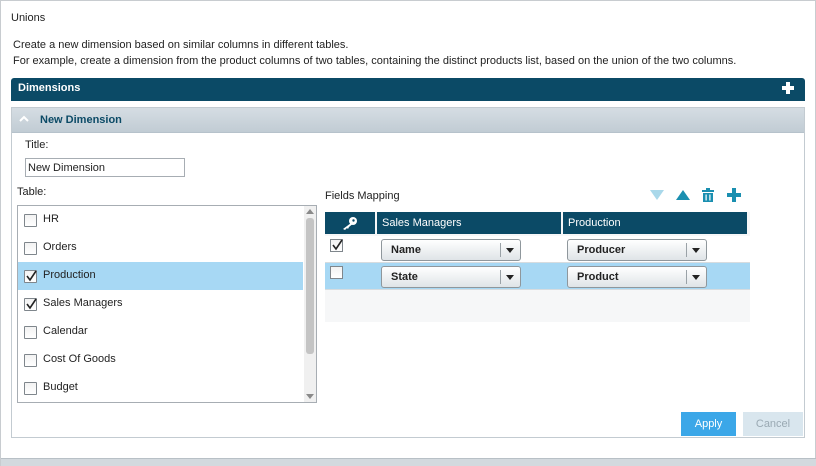 This screenshot has height=466, width=816. What do you see at coordinates (362, 196) in the screenshot?
I see `fields-mapping-label: Fields Mapping` at bounding box center [362, 196].